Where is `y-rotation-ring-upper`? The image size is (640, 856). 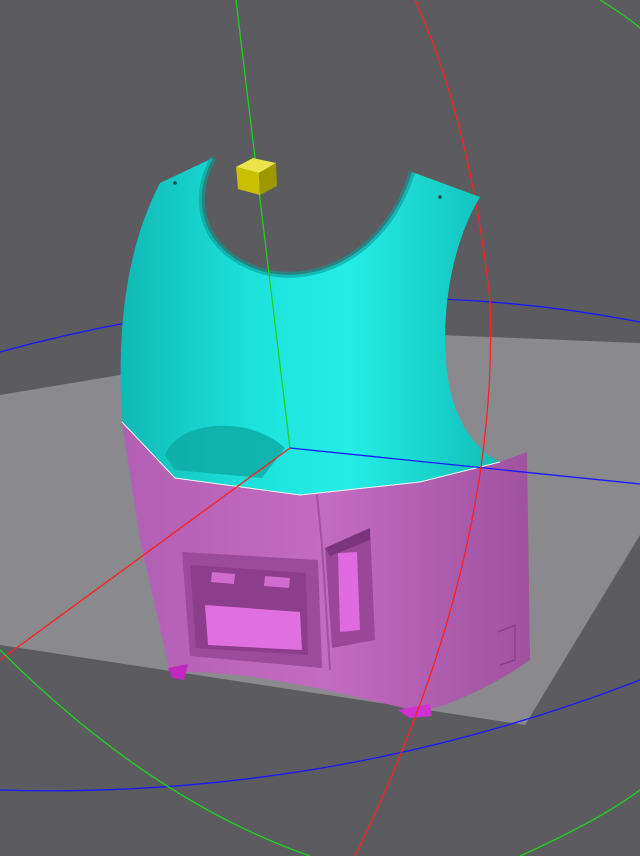 y-rotation-ring-upper is located at coordinates (619, 14).